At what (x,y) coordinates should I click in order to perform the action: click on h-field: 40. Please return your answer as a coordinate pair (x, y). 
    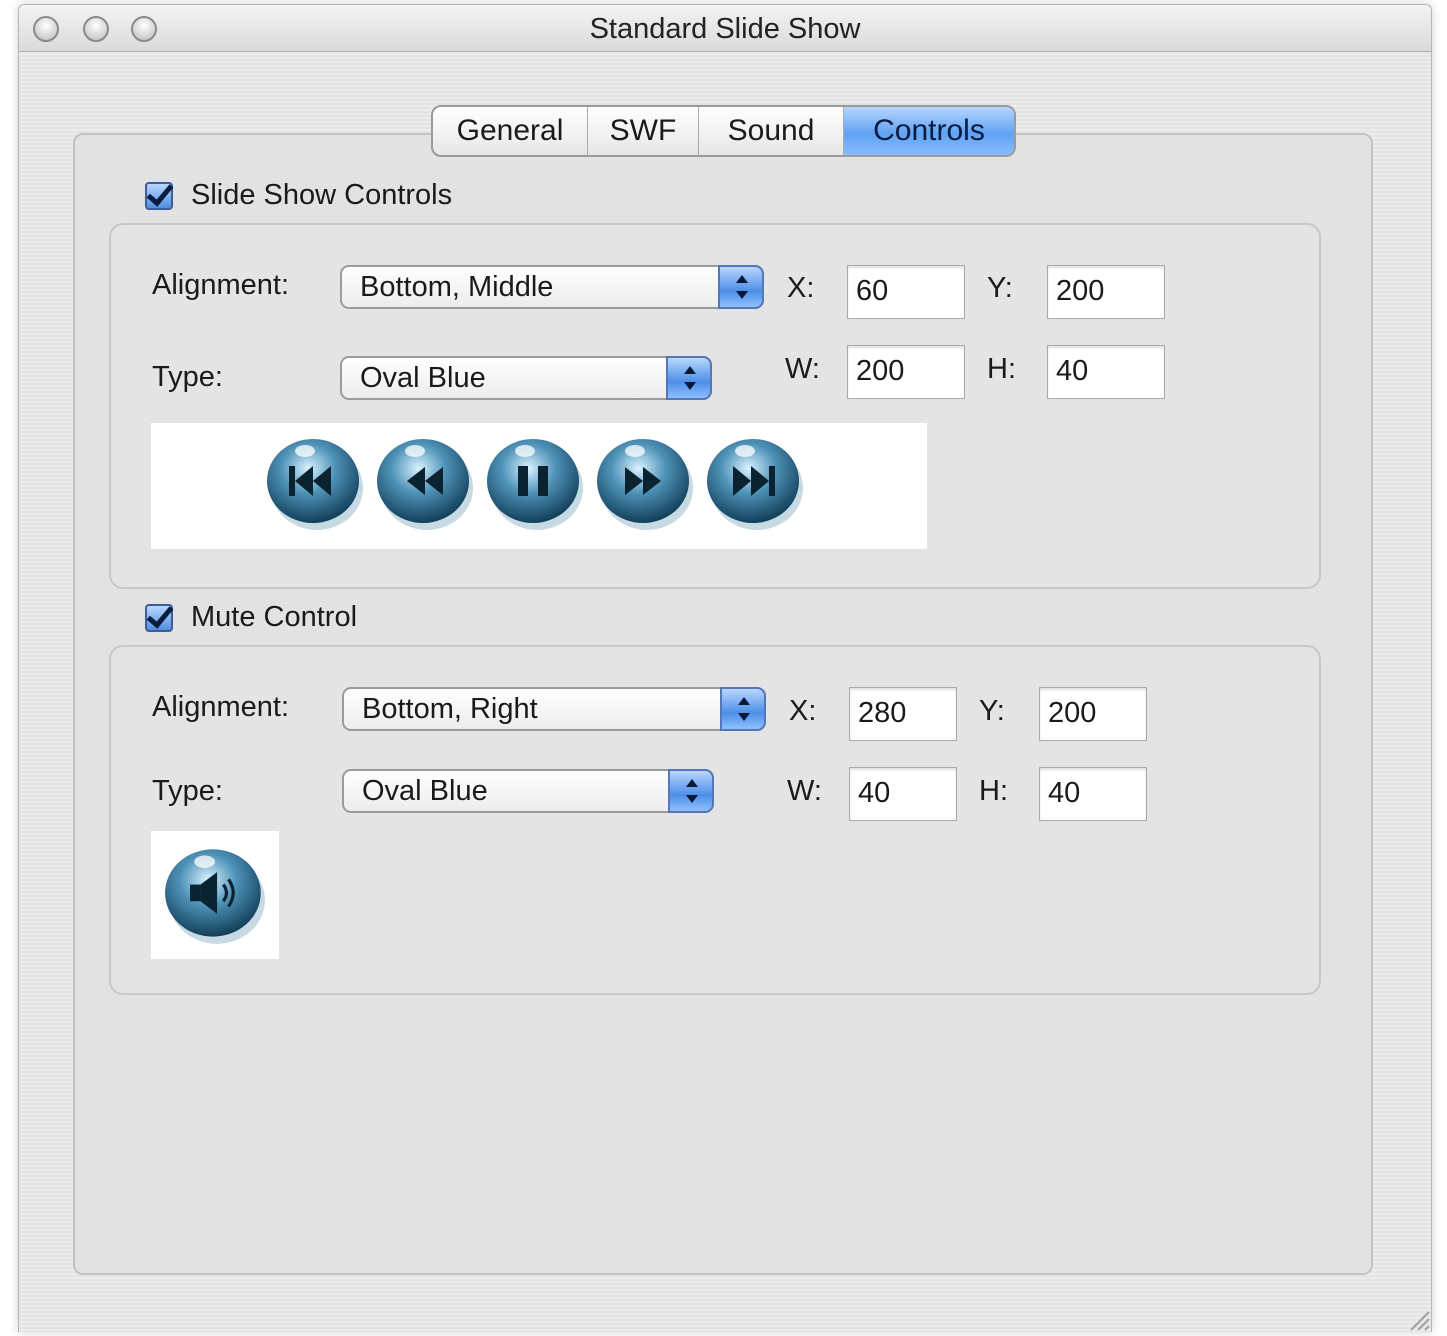
    Looking at the image, I should click on (1106, 372).